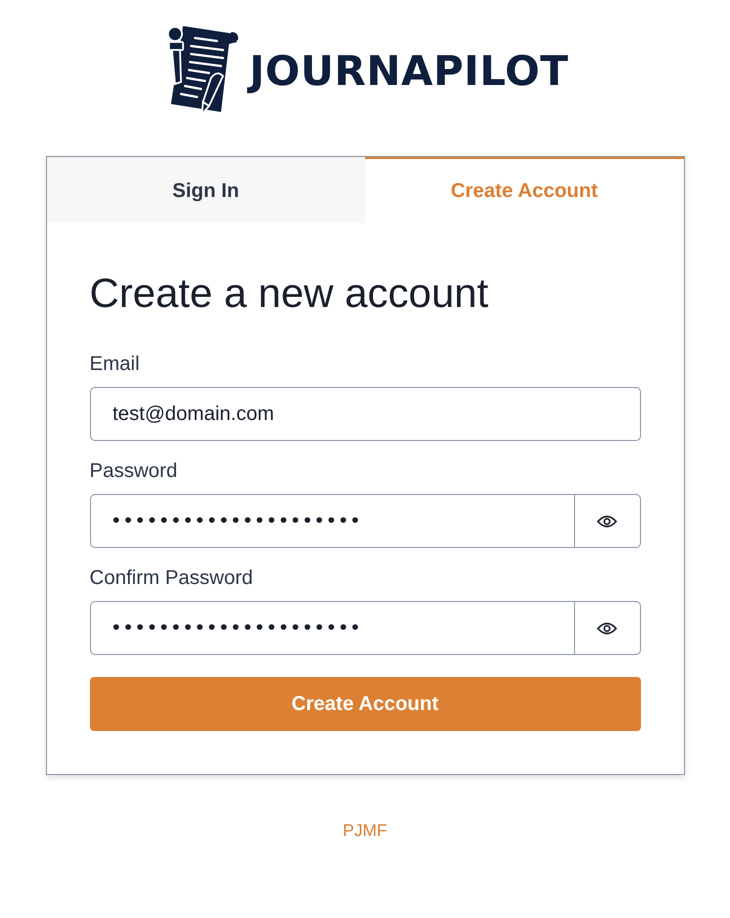 This screenshot has height=918, width=730. What do you see at coordinates (134, 471) in the screenshot?
I see `field-label: Password` at bounding box center [134, 471].